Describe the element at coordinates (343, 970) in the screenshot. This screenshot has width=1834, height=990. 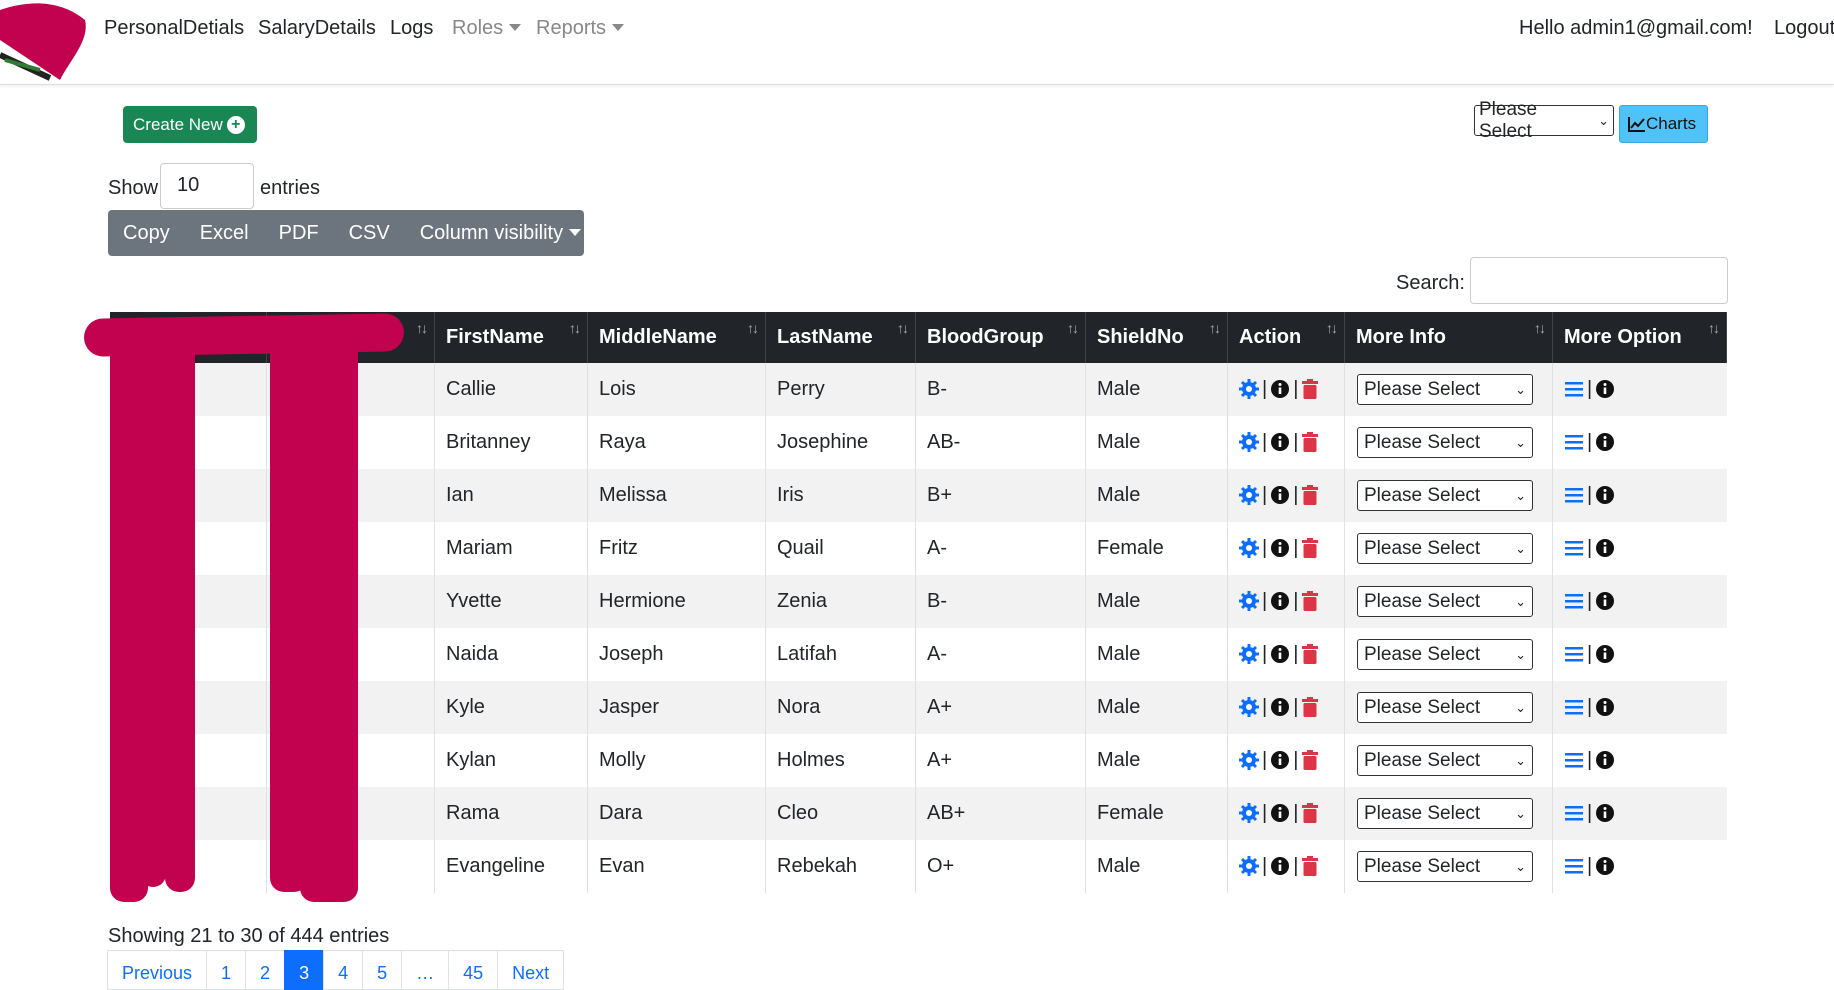
I see `page-link: 4` at that location.